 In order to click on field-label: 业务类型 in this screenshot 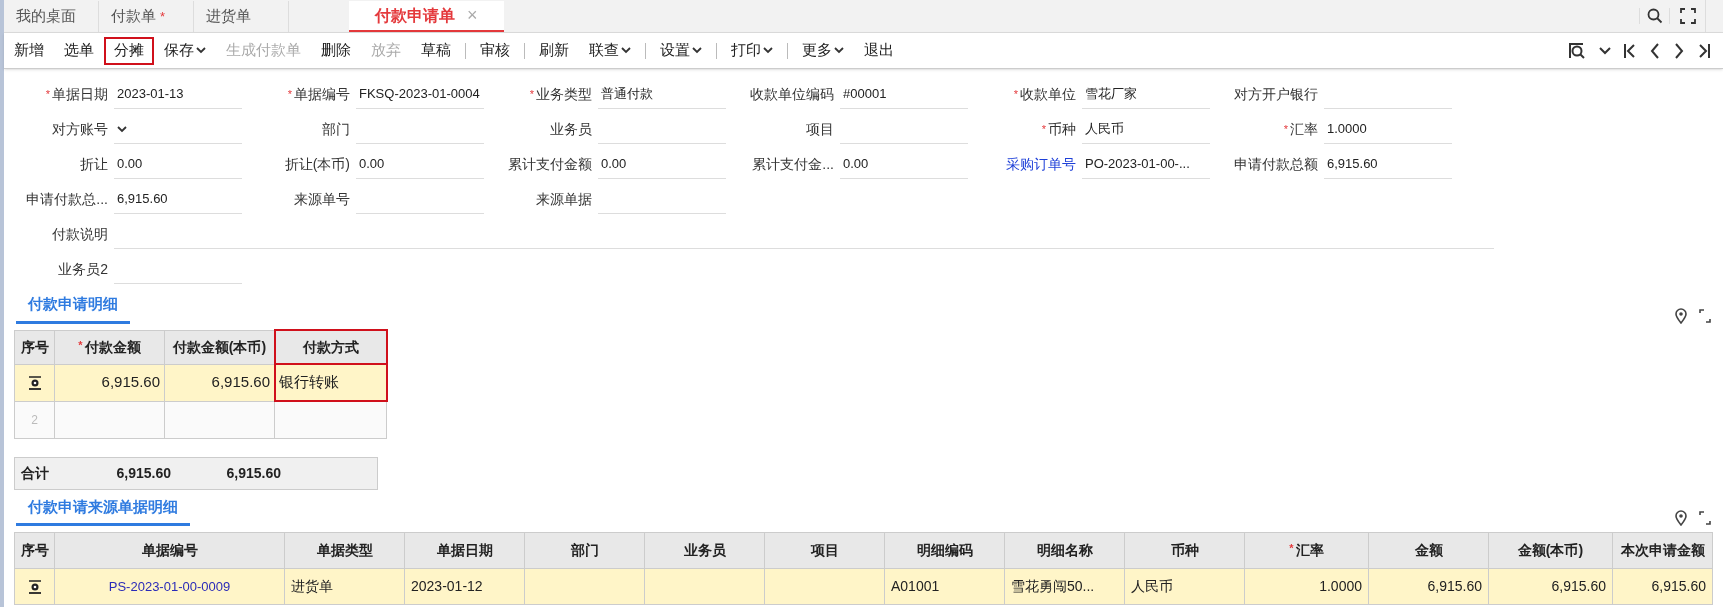, I will do `click(564, 94)`.